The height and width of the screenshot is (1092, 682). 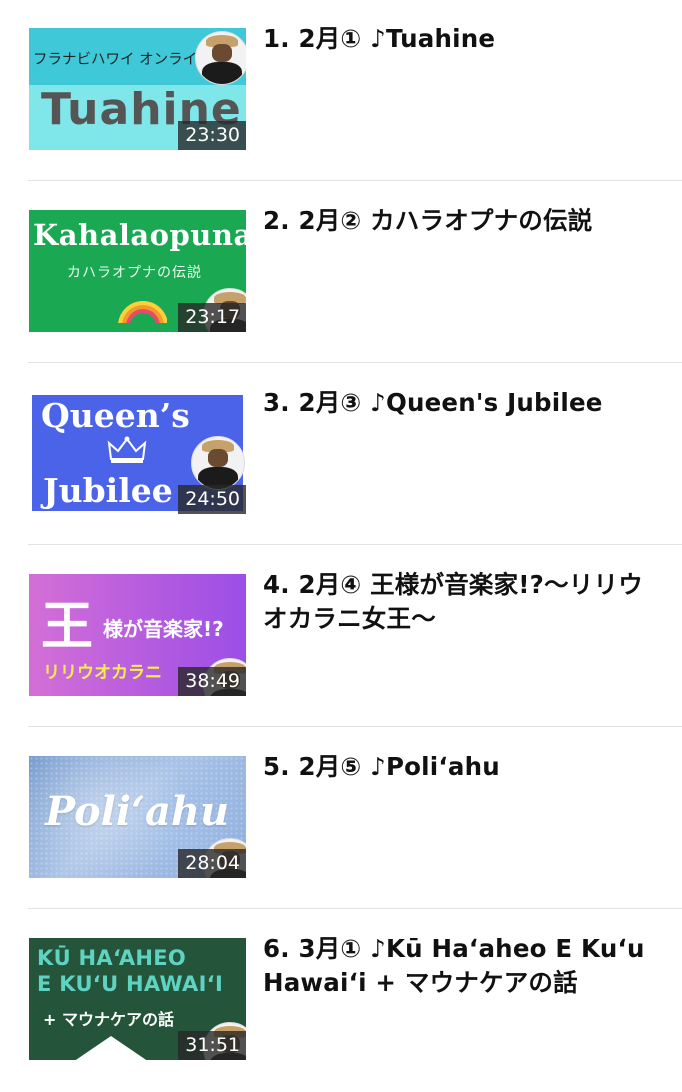 I want to click on video-title: 1. 2月① ♪Tuahine, so click(x=463, y=39).